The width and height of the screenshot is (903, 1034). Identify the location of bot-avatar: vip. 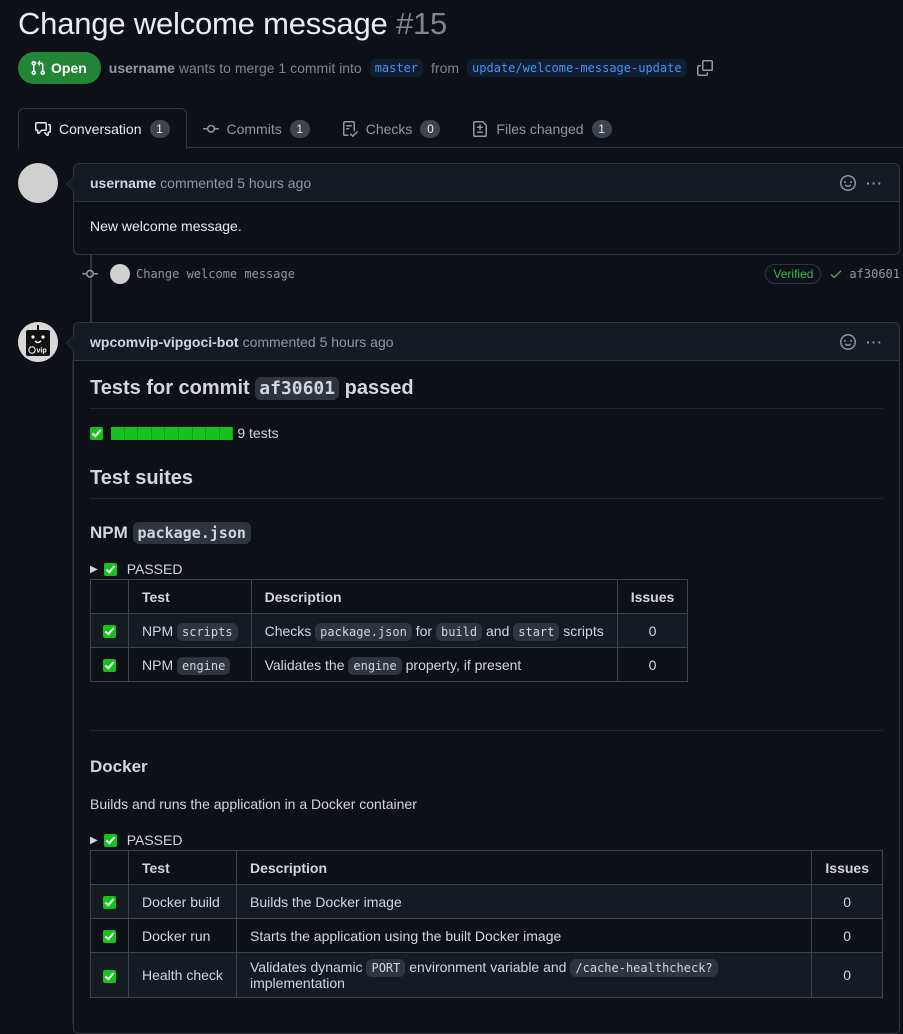
(38, 342).